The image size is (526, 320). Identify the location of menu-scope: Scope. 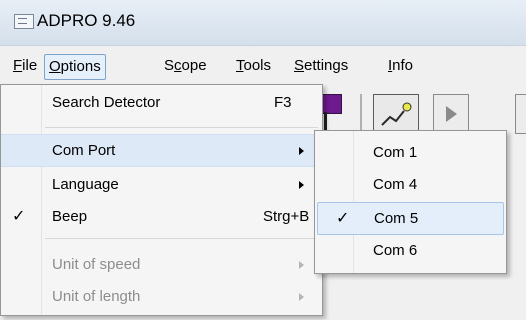
(185, 66).